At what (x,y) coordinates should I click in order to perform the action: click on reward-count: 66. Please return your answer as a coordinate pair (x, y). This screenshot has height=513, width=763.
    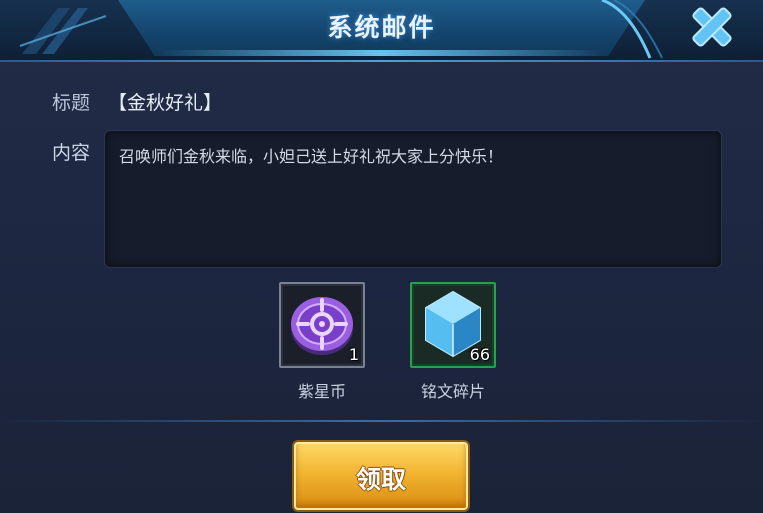
    Looking at the image, I should click on (479, 354).